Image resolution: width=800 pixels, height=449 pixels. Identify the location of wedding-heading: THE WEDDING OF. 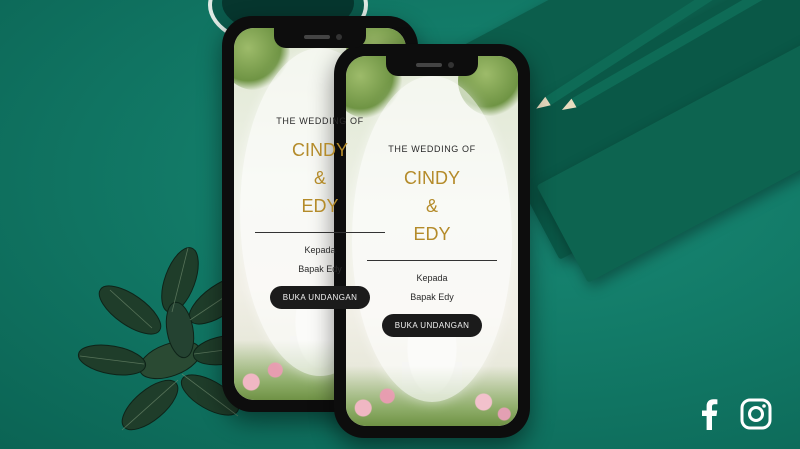
(432, 149).